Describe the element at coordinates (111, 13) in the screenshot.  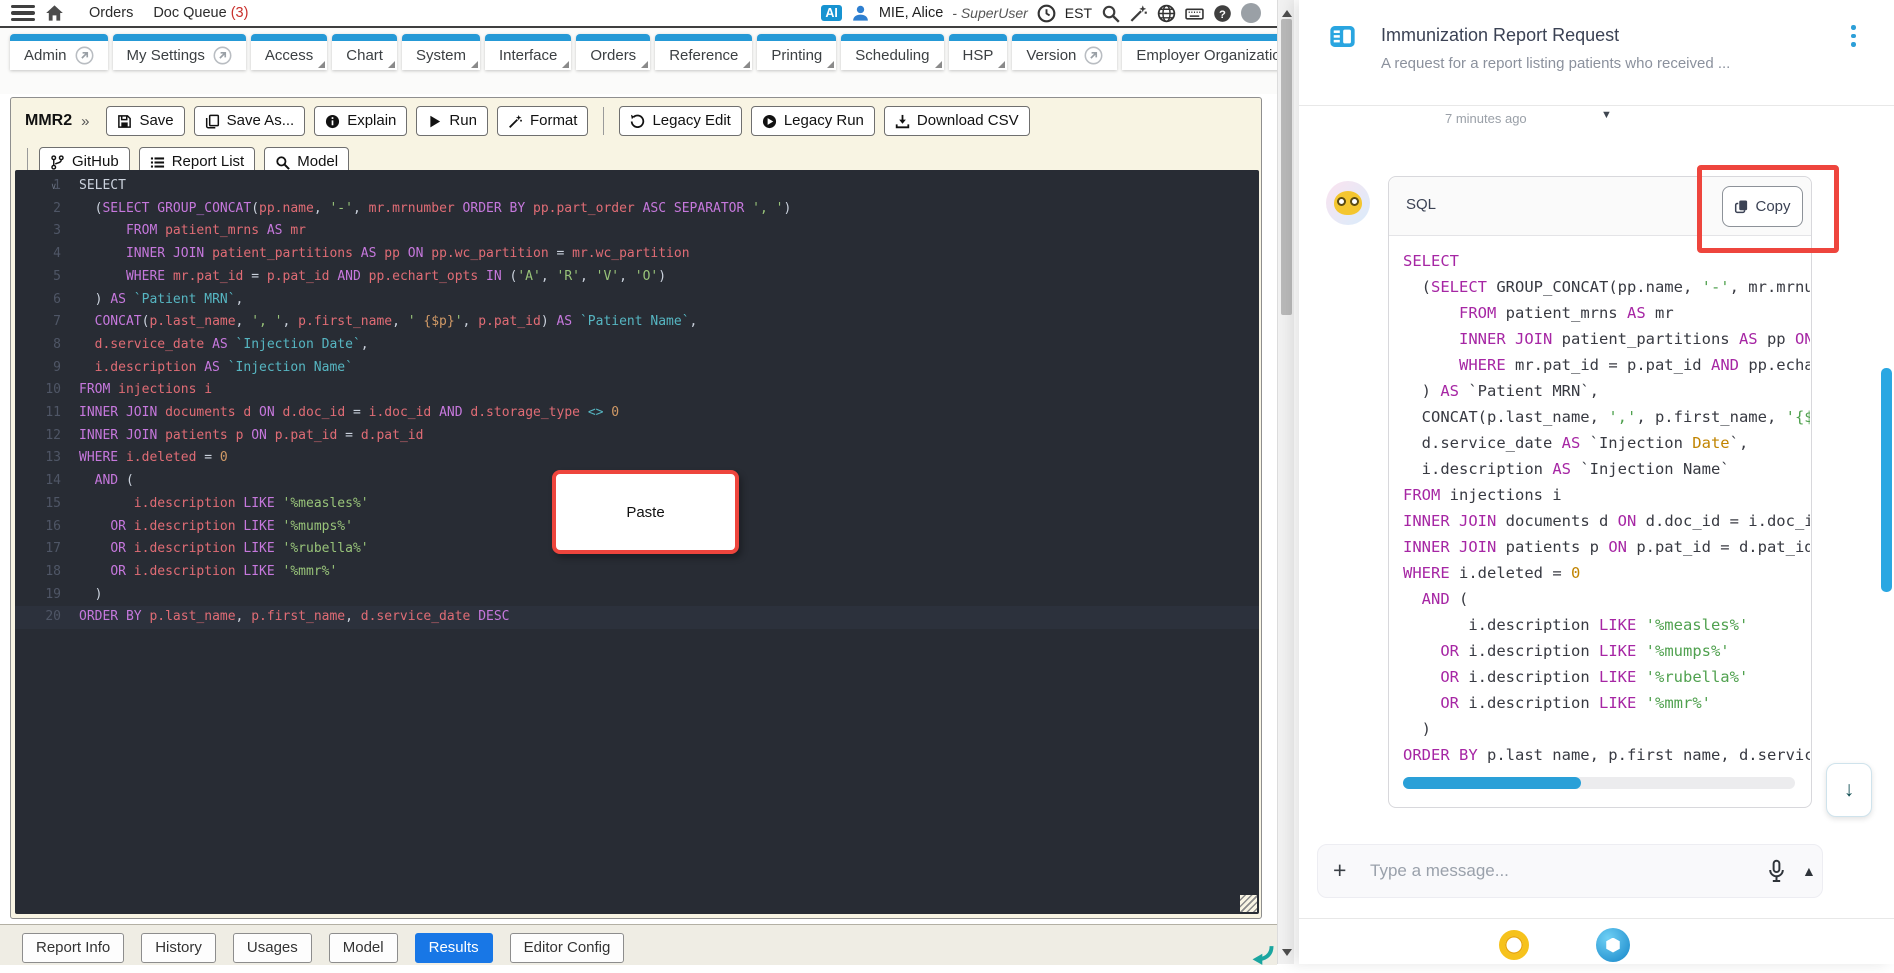
I see `orders-link: Orders` at that location.